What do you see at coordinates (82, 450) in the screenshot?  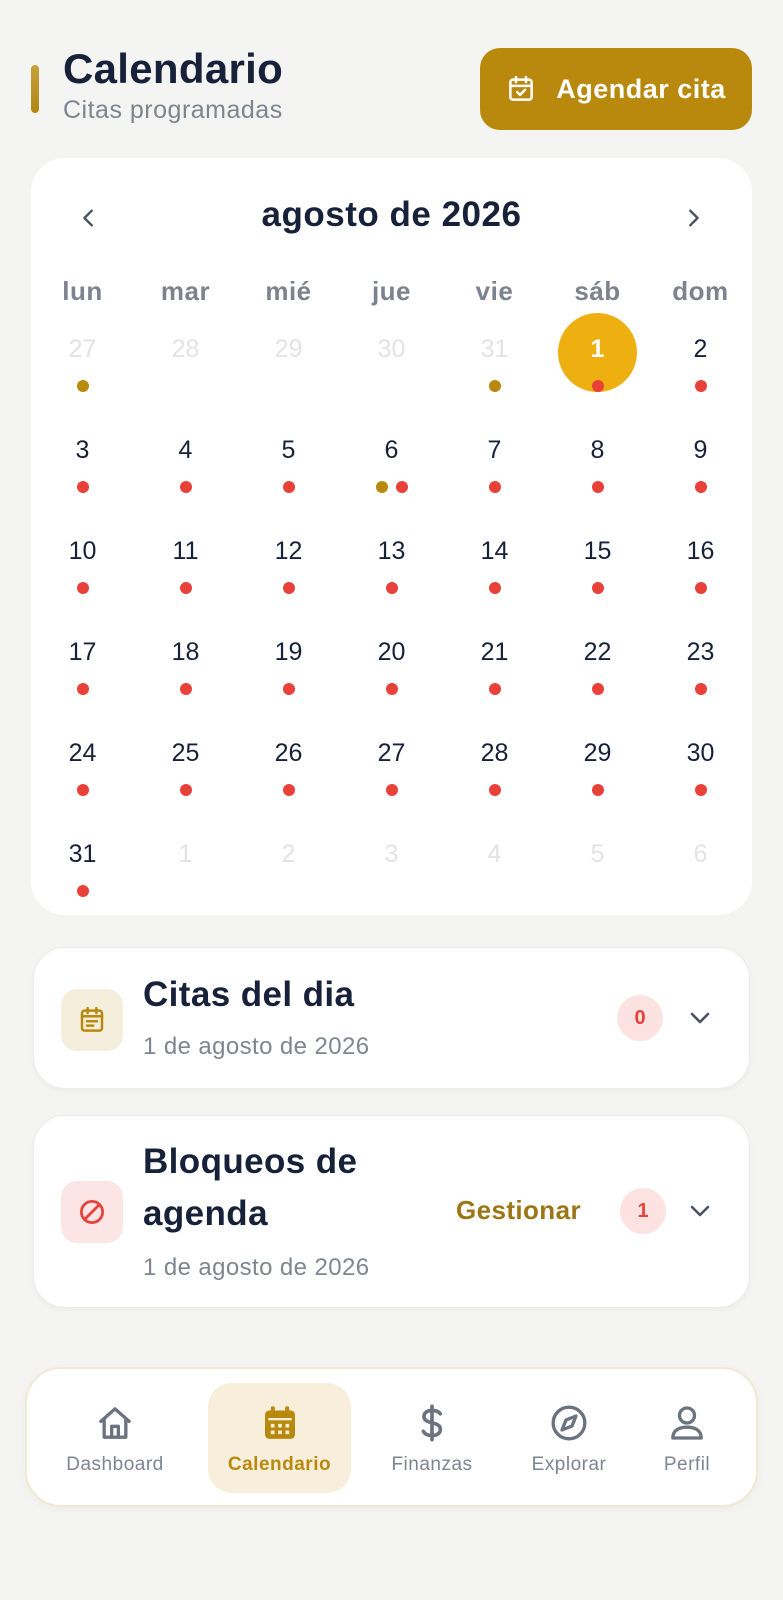 I see `day-number: 3` at bounding box center [82, 450].